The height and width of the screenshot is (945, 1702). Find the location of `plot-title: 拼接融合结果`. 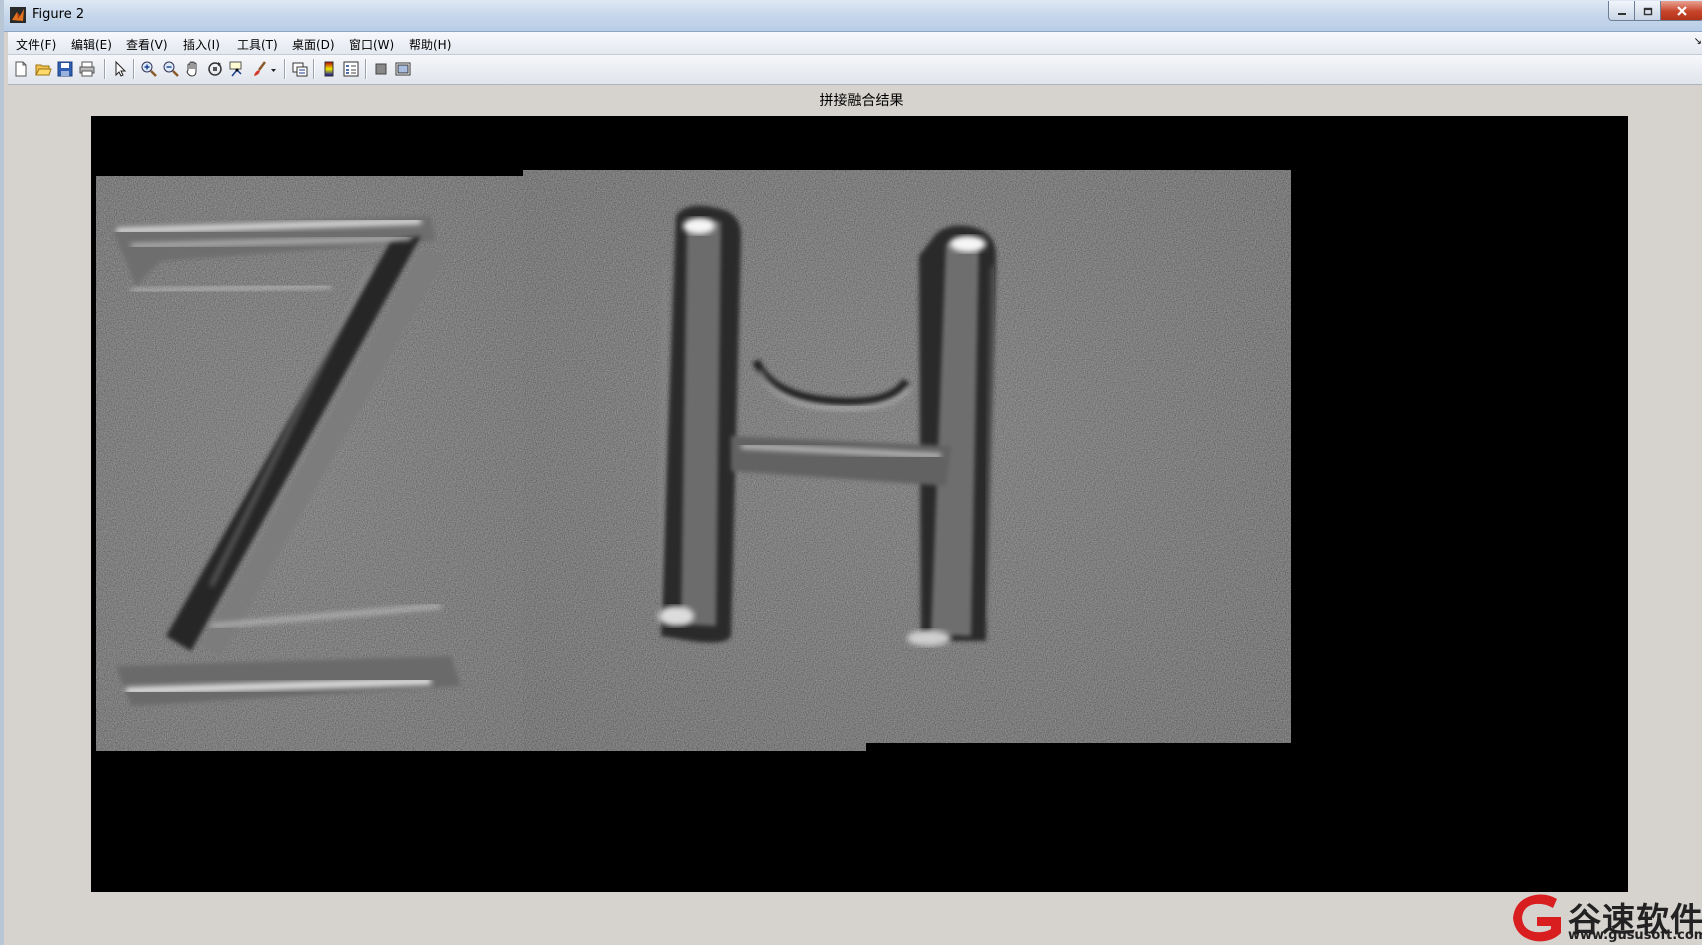

plot-title: 拼接融合结果 is located at coordinates (861, 101).